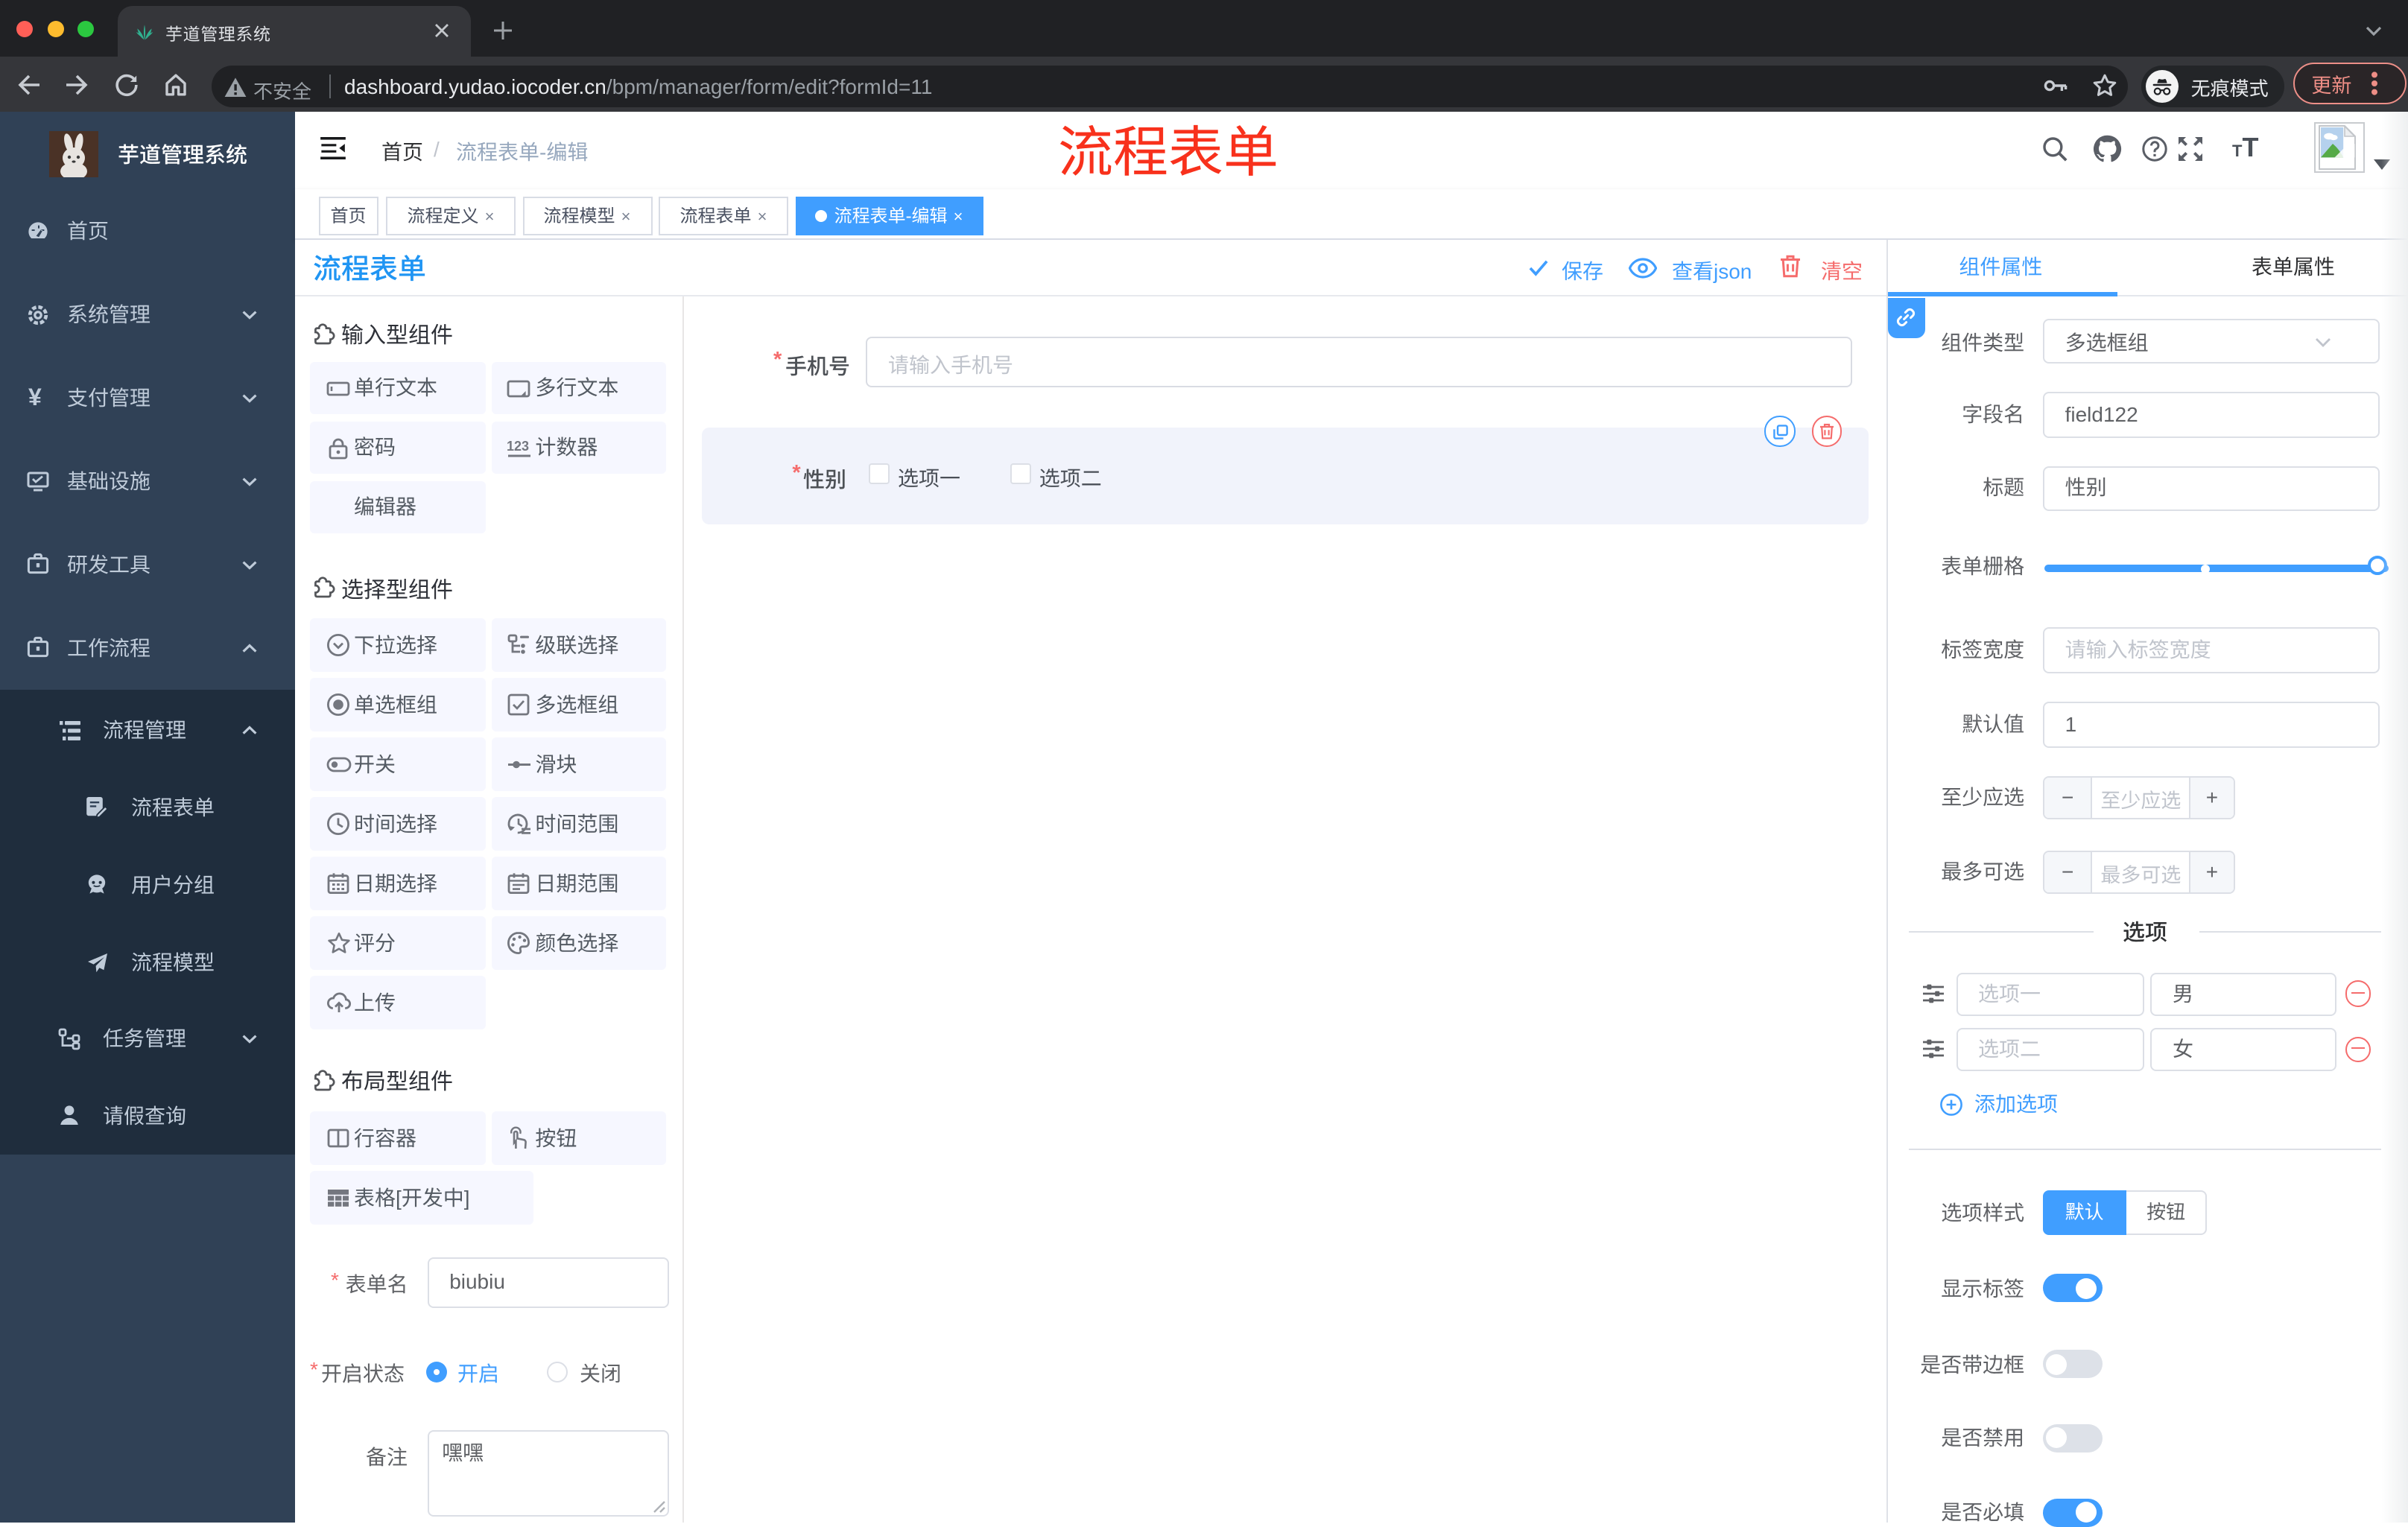 This screenshot has height=1527, width=2408. What do you see at coordinates (518, 445) in the screenshot?
I see `svg-text: 123` at bounding box center [518, 445].